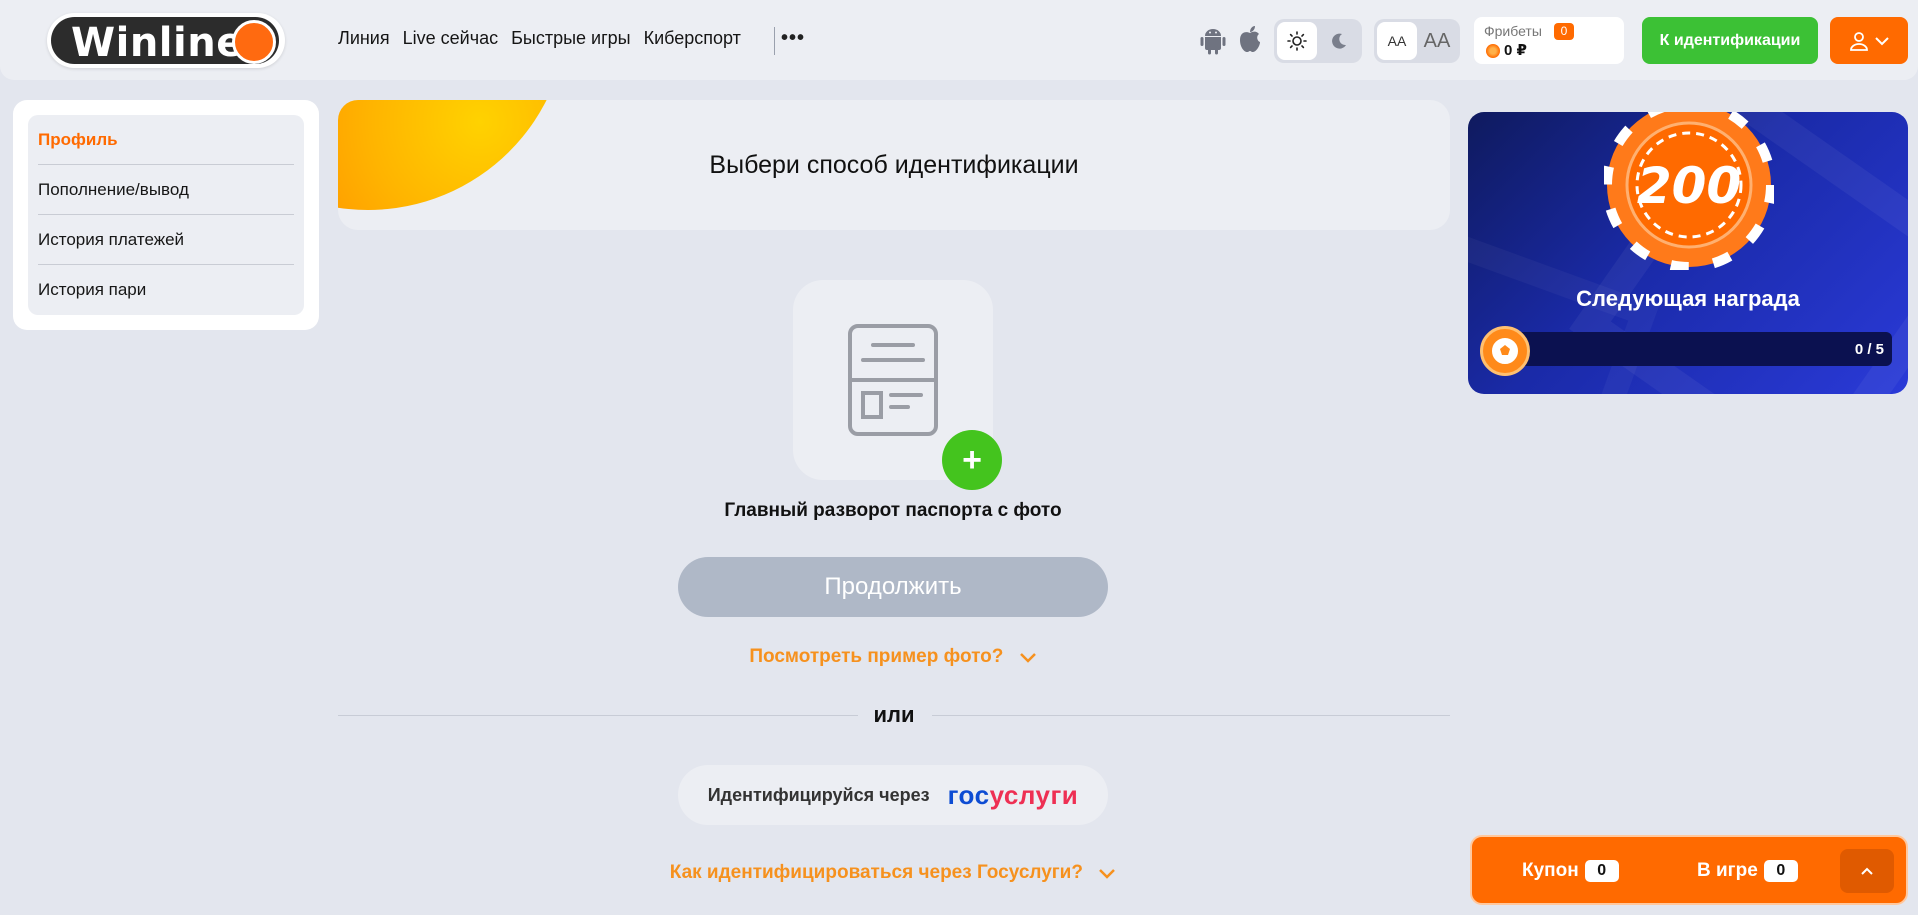 The height and width of the screenshot is (915, 1918). I want to click on coupon-tab: Купон 0, so click(1570, 871).